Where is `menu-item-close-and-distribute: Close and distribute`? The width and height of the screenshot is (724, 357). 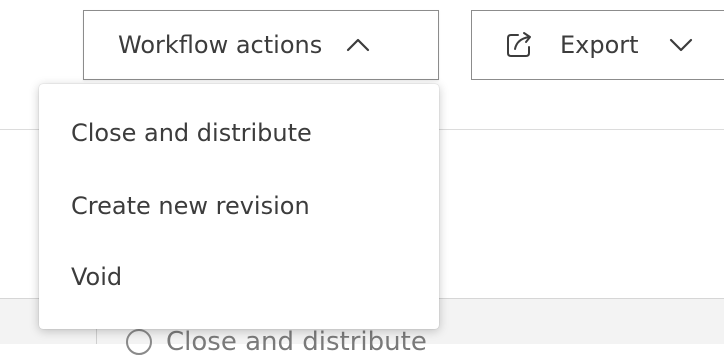
menu-item-close-and-distribute: Close and distribute is located at coordinates (239, 133).